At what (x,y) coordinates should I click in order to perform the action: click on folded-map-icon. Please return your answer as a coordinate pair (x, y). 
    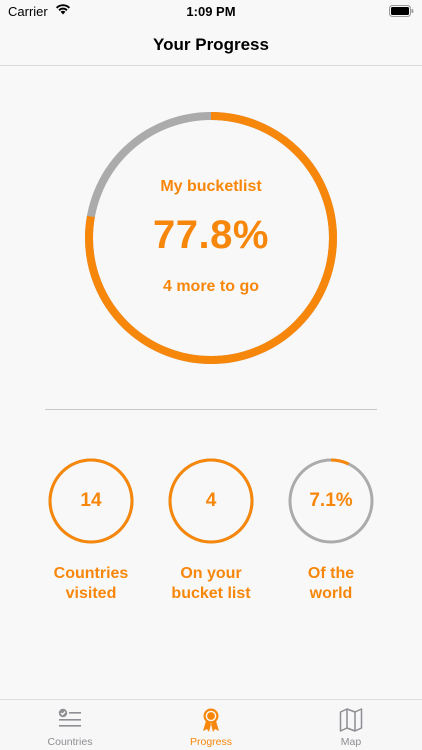
    Looking at the image, I should click on (351, 720).